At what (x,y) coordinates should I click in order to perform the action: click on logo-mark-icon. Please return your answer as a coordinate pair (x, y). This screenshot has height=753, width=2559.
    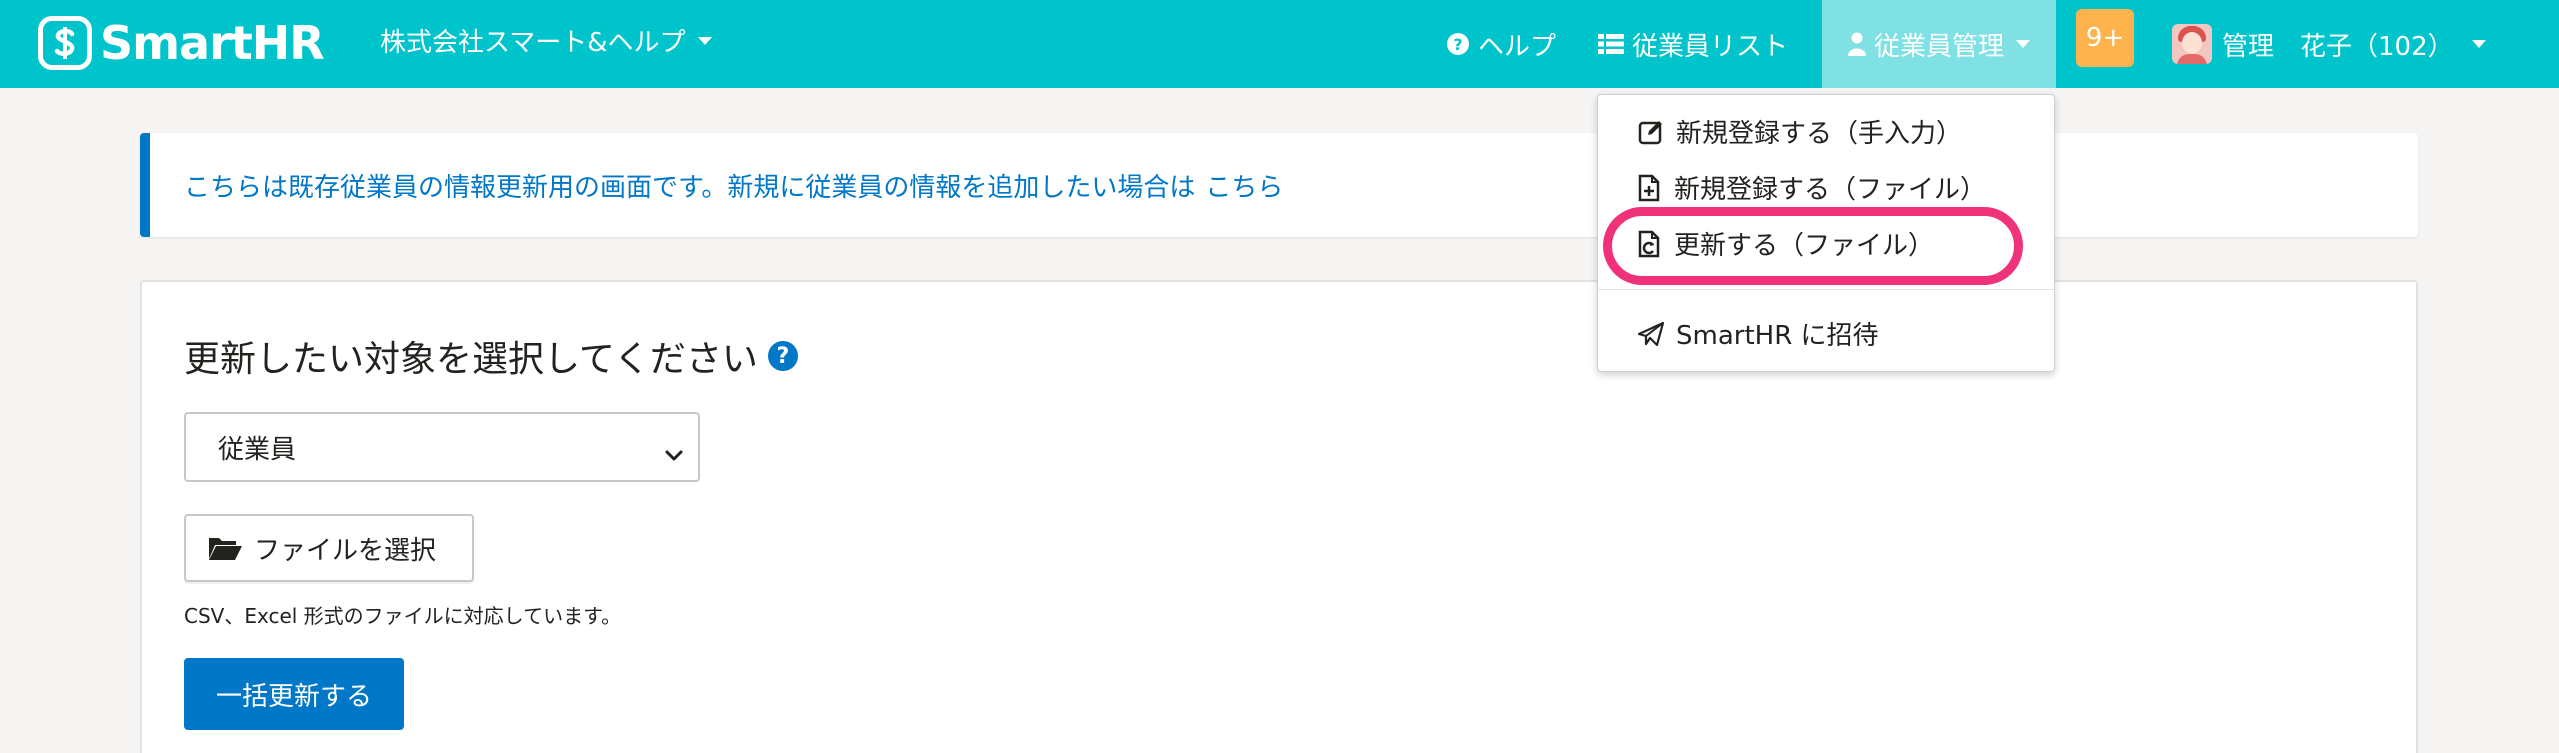
    Looking at the image, I should click on (65, 43).